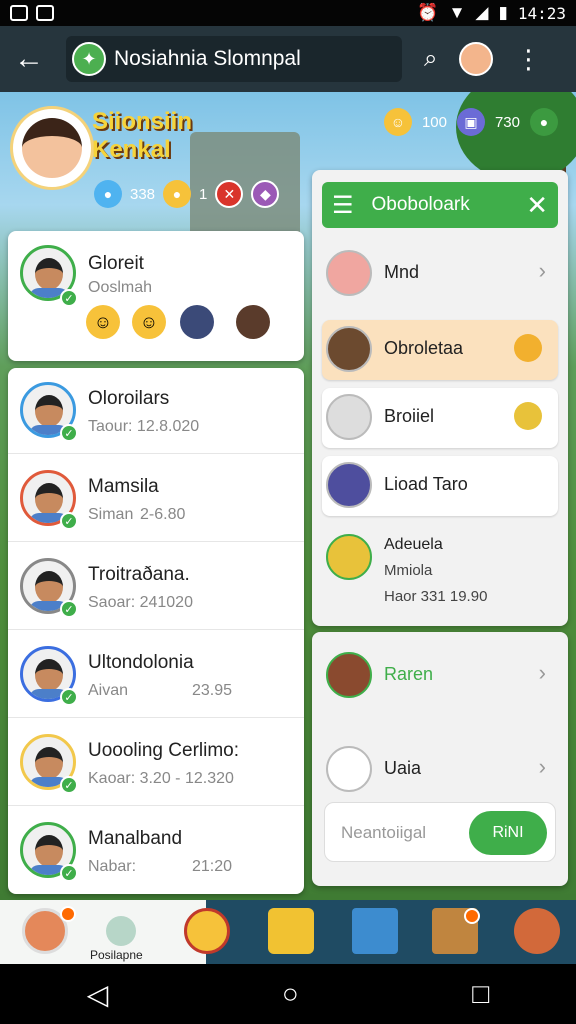 This screenshot has width=576, height=1024. What do you see at coordinates (440, 570) in the screenshot?
I see `group-item: Adeuela Mmiola Haor 331 19.90` at bounding box center [440, 570].